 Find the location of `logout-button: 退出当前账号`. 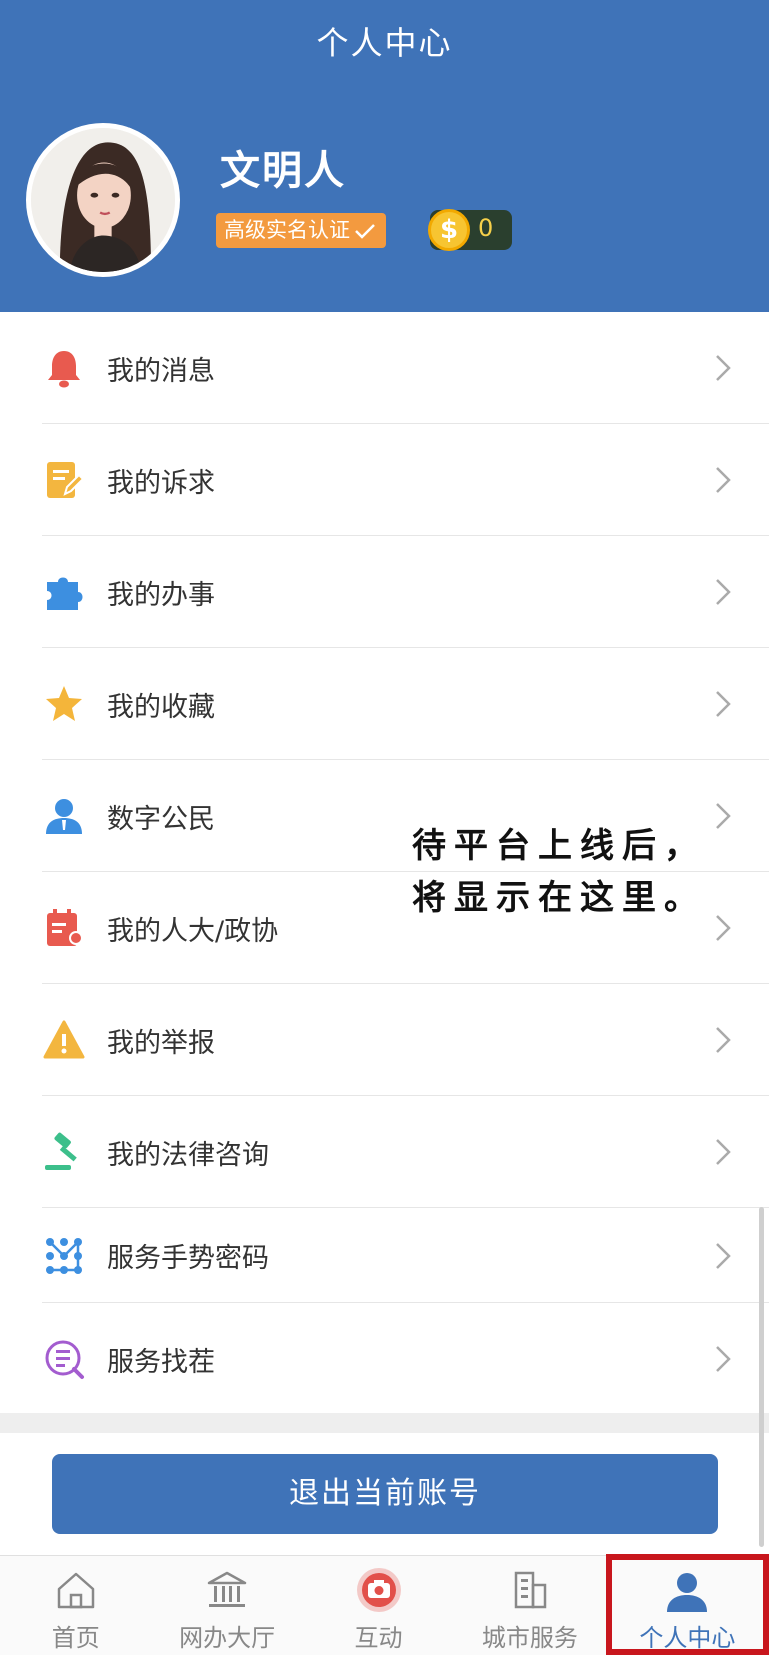

logout-button: 退出当前账号 is located at coordinates (385, 1494).